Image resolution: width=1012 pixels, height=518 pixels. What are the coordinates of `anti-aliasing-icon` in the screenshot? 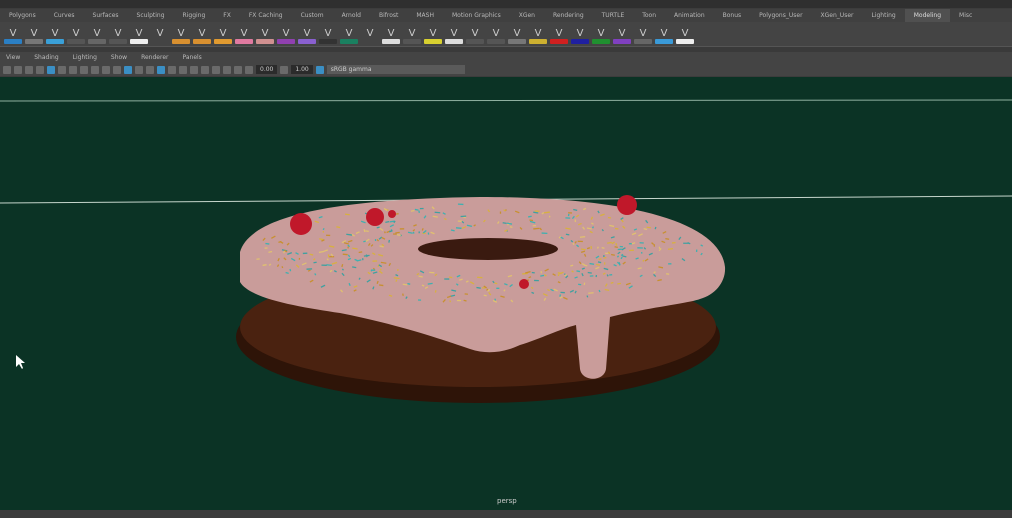 It's located at (205, 69).